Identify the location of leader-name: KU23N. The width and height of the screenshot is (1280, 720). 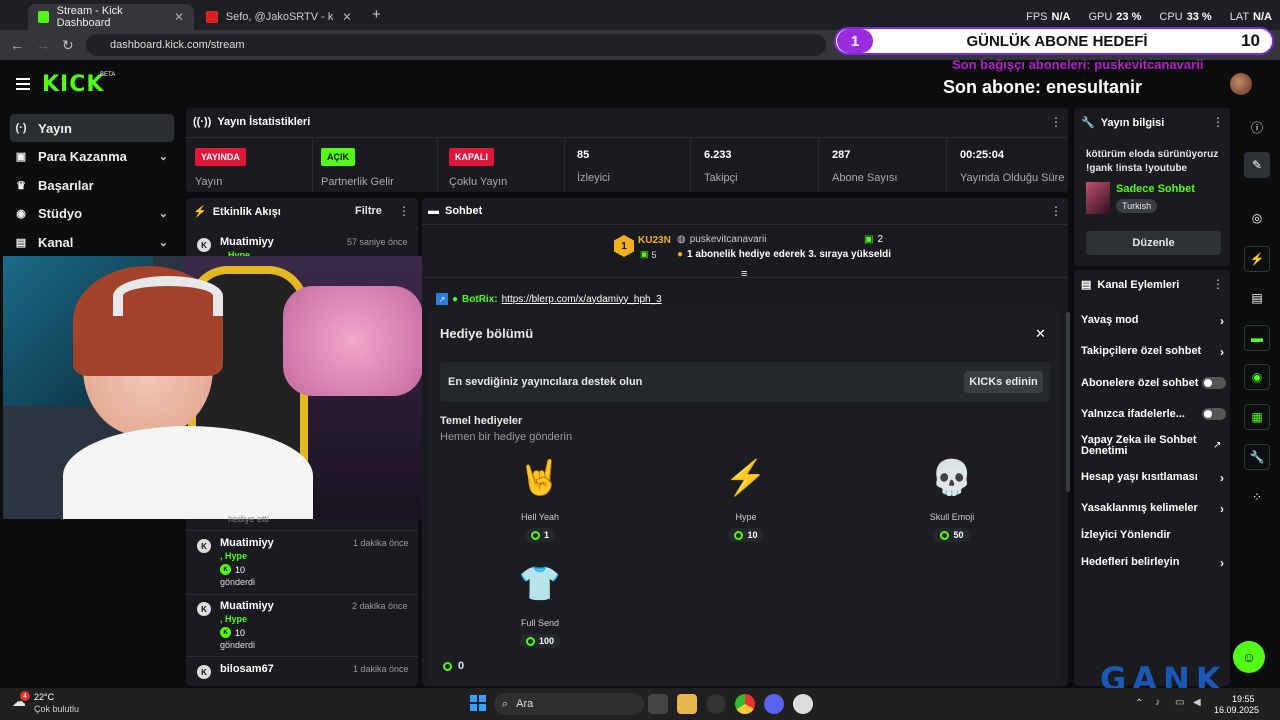
(654, 240).